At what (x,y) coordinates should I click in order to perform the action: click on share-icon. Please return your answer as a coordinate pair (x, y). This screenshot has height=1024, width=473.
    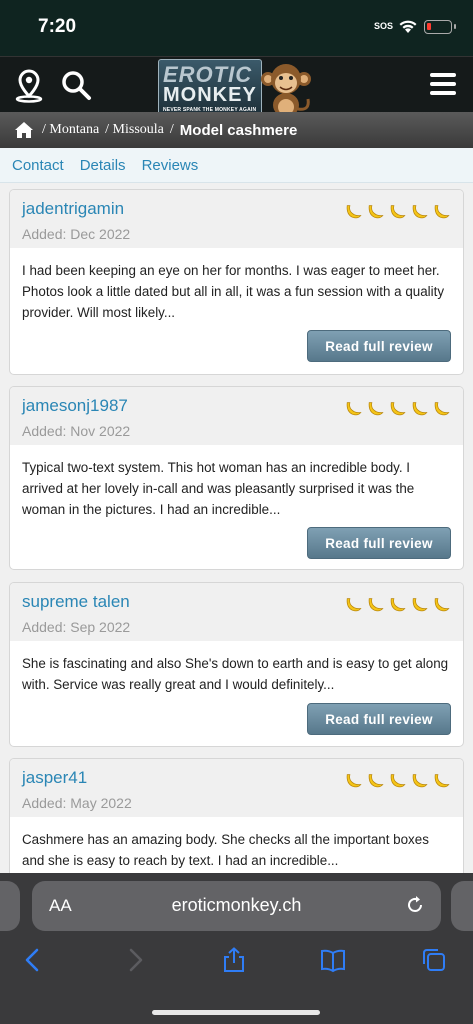
    Looking at the image, I should click on (234, 960).